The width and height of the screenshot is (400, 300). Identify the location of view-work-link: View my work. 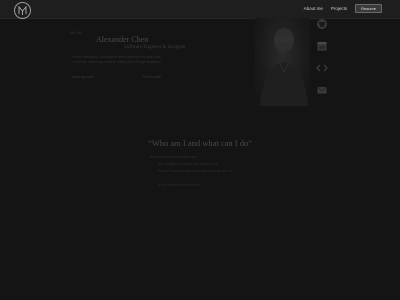
(83, 77).